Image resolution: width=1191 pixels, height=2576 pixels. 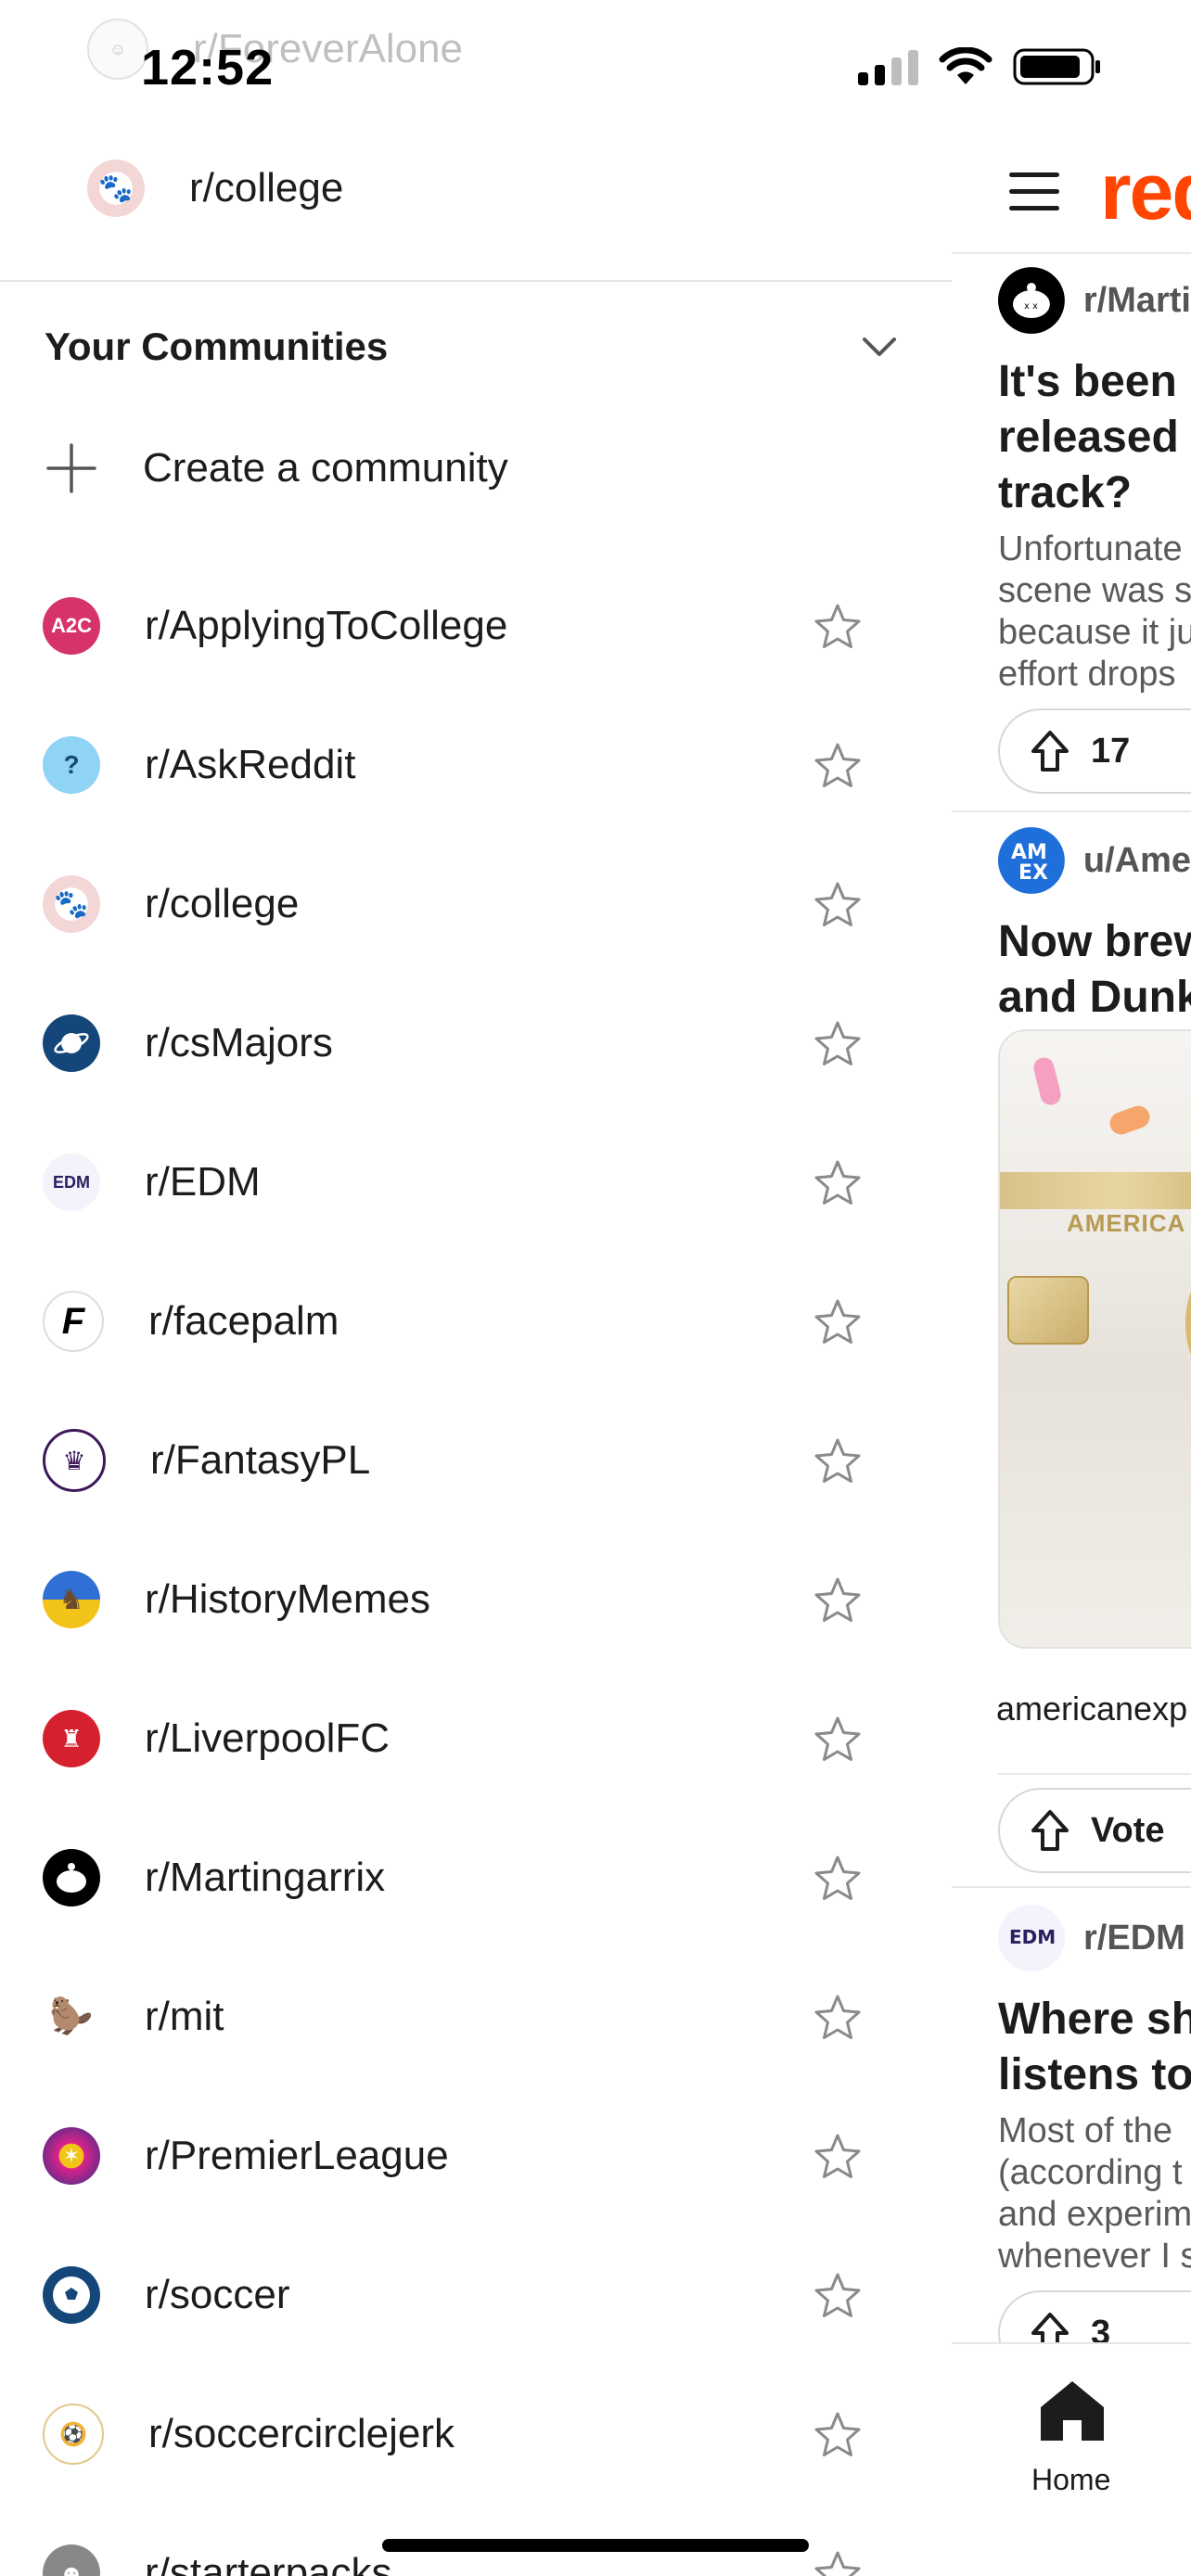 I want to click on chevron-down-icon, so click(x=879, y=347).